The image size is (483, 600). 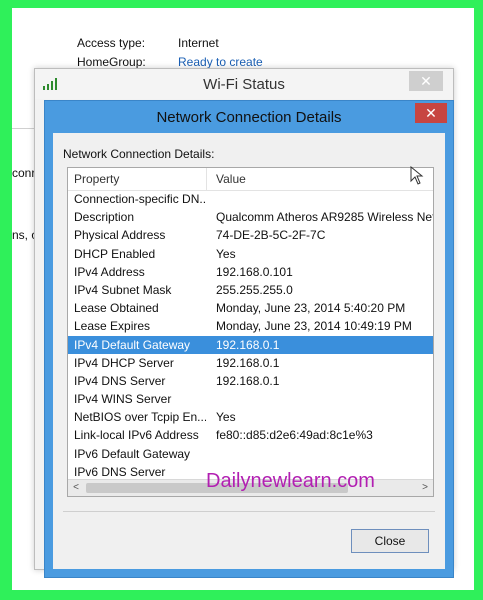 I want to click on list-item: IPv4 DHCP Server 192.168.0.1, so click(x=250, y=363).